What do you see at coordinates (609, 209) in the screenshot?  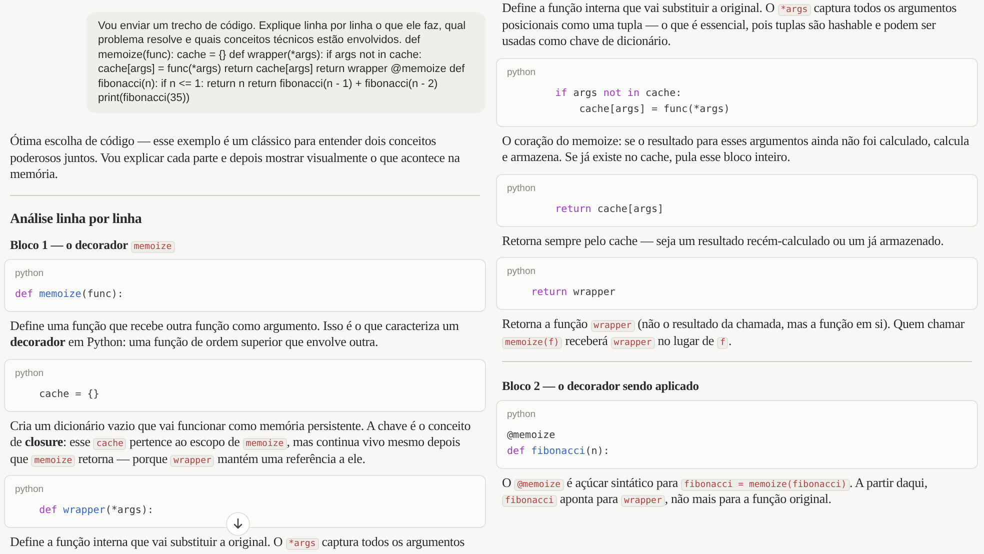 I see `code-line: return cache[args]` at bounding box center [609, 209].